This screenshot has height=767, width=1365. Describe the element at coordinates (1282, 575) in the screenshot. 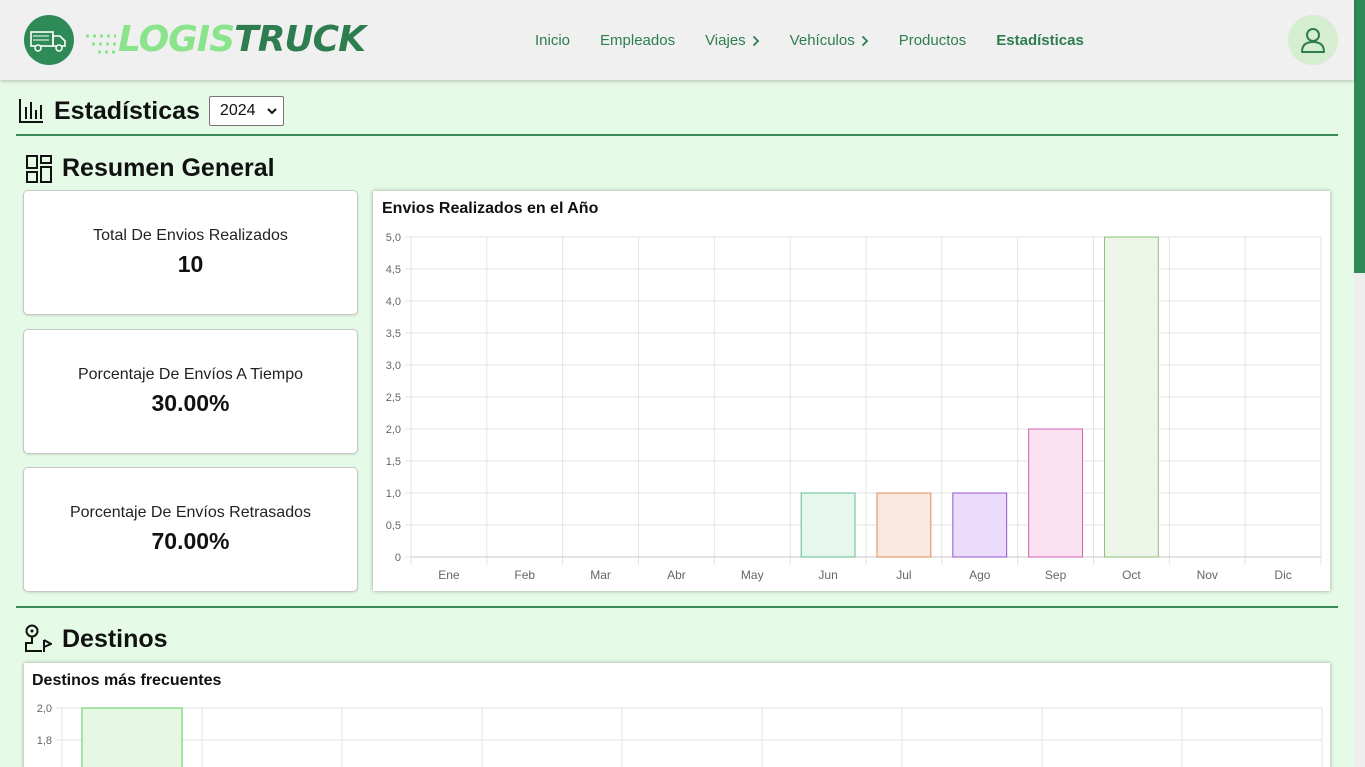

I see `x-tick-label: Dic` at that location.